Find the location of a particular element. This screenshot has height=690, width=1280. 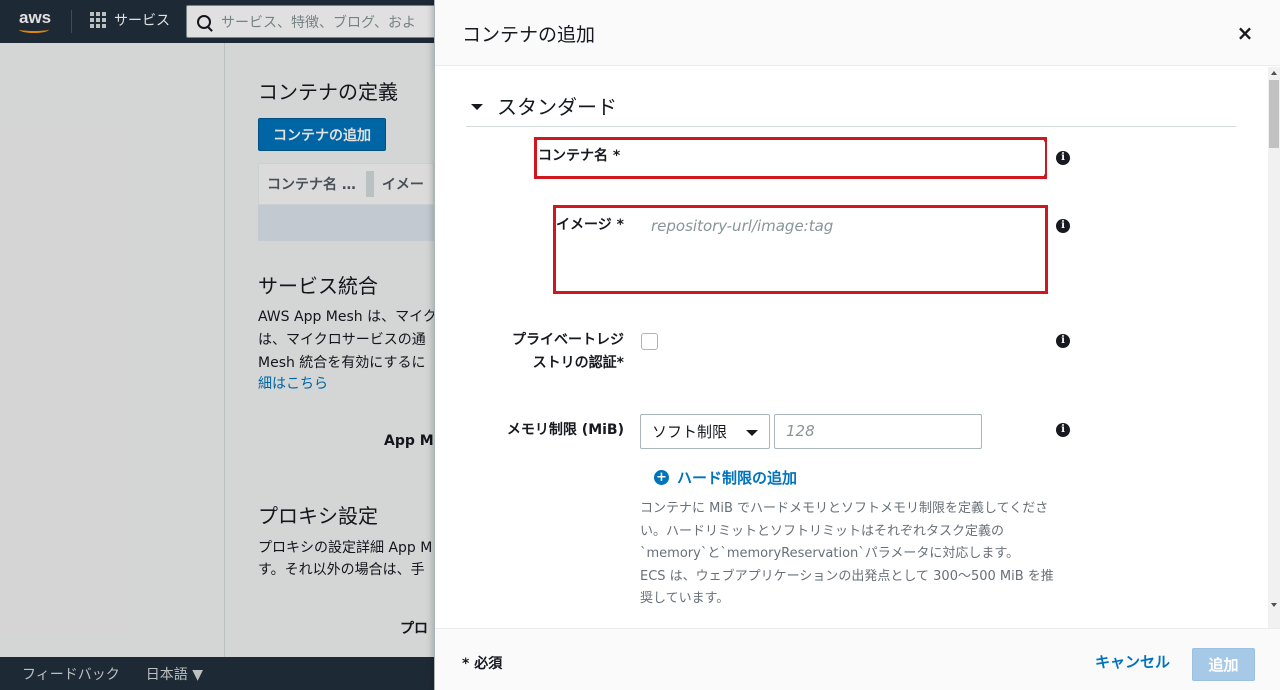

add-button: 追加 is located at coordinates (1223, 664).